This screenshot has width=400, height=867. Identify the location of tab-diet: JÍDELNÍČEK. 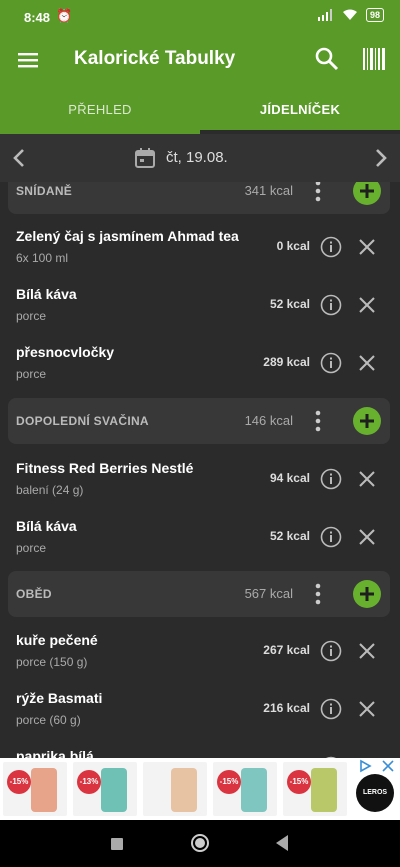
(300, 110).